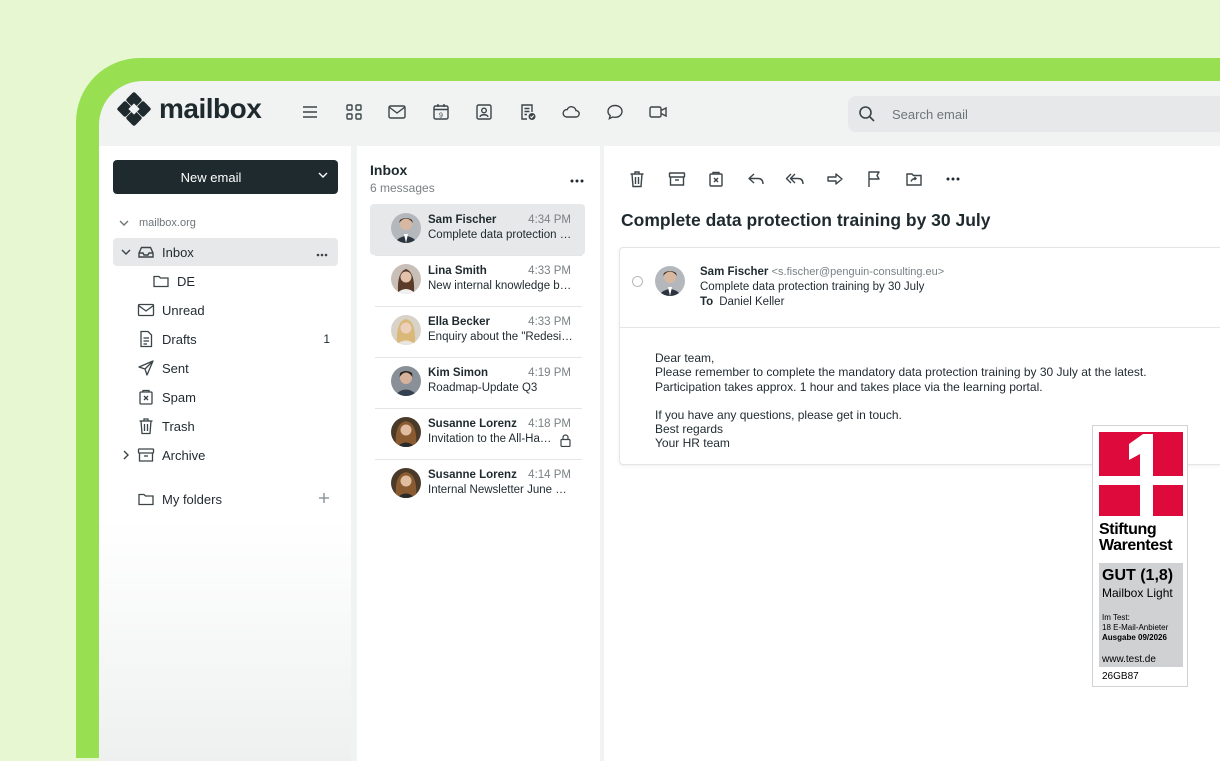 The height and width of the screenshot is (761, 1220). Describe the element at coordinates (184, 455) in the screenshot. I see `sidebar-item-label: Archive` at that location.